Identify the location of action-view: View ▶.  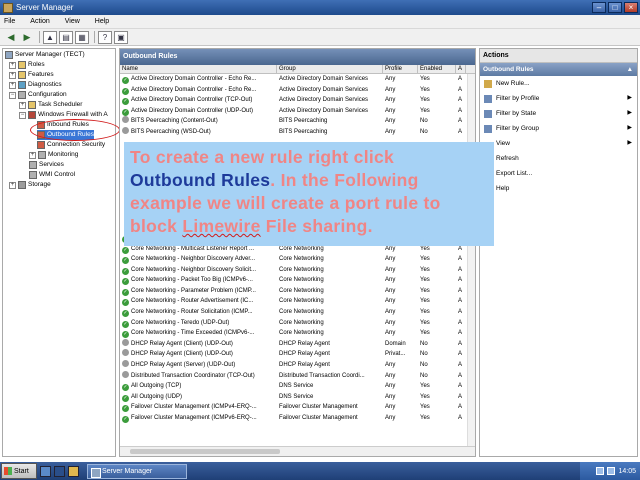
(558, 143).